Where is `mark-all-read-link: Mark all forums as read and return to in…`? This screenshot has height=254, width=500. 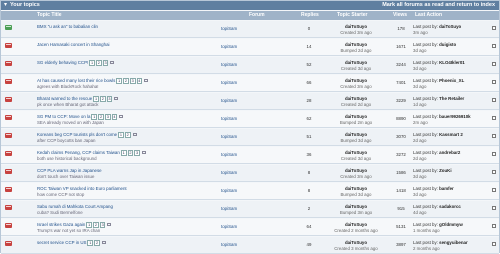
mark-all-read-link: Mark all forums as read and return to in… is located at coordinates (438, 5).